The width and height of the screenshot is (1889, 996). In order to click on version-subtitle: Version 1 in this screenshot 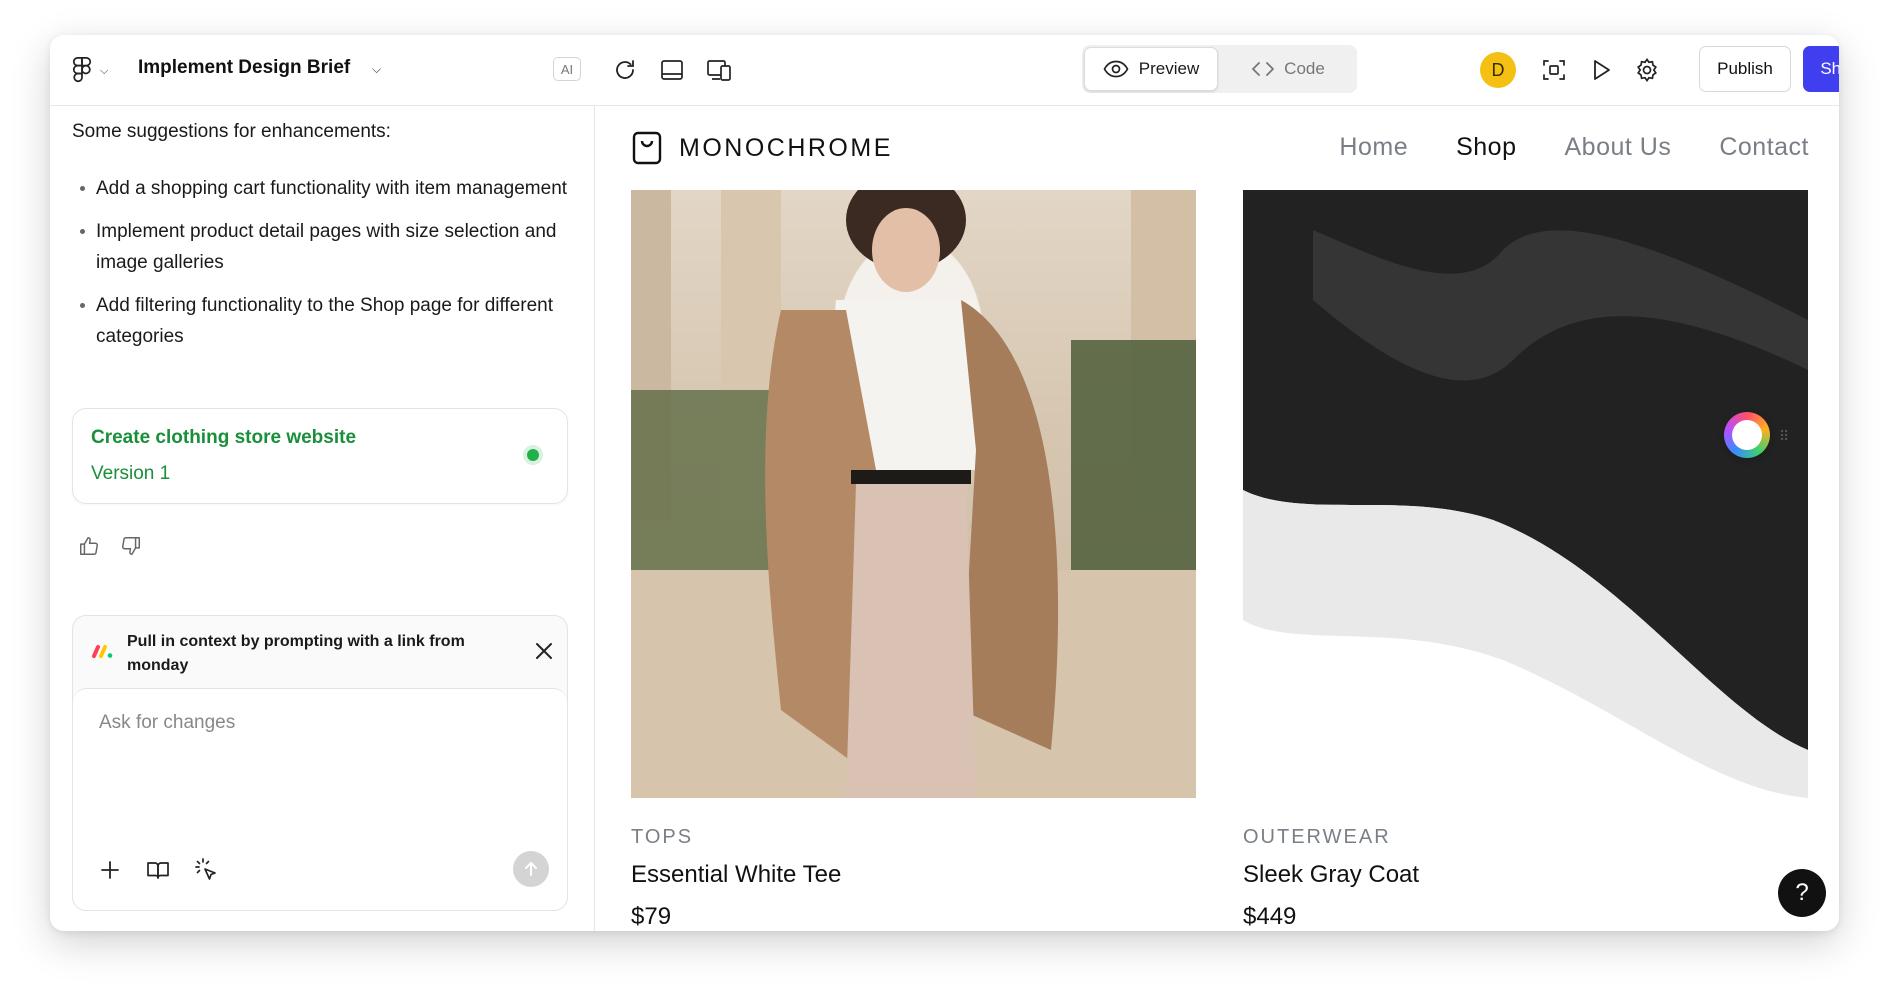, I will do `click(131, 473)`.